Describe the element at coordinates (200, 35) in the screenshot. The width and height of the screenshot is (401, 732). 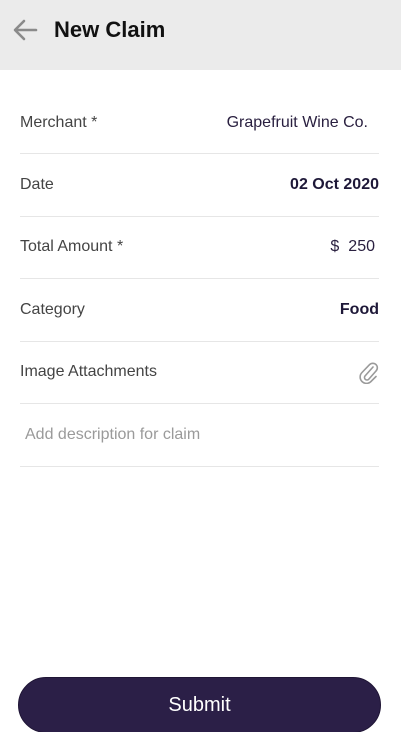
I see `app-header: New Claim` at that location.